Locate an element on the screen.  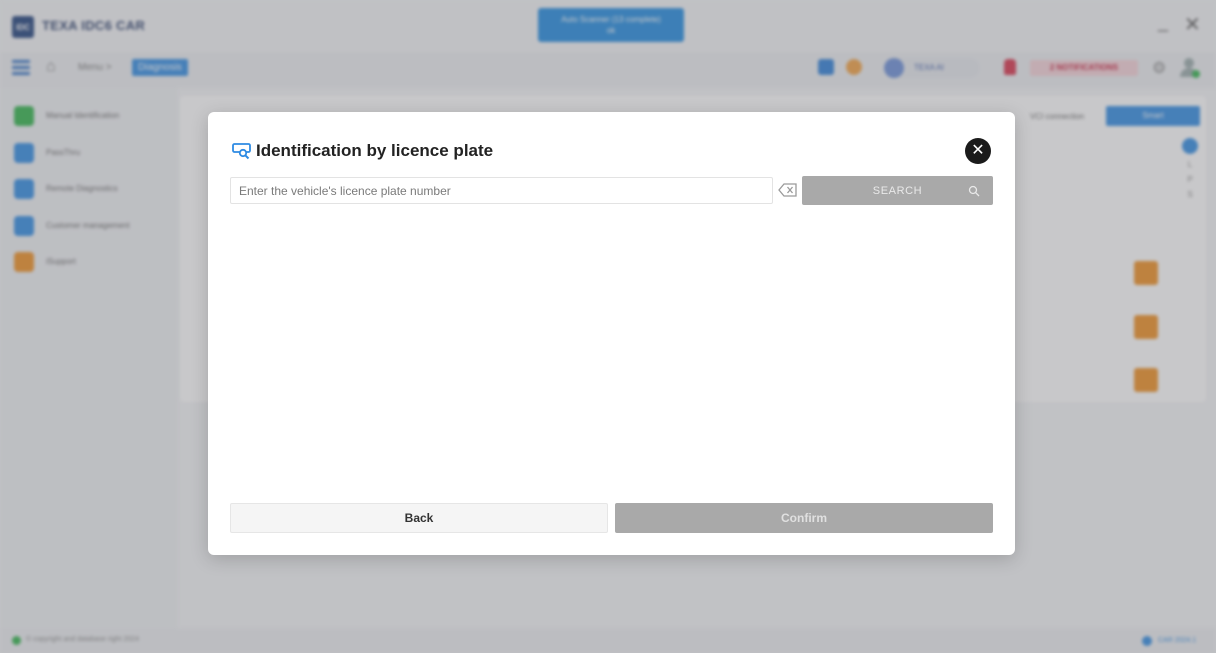
licence-plate-input is located at coordinates (501, 190).